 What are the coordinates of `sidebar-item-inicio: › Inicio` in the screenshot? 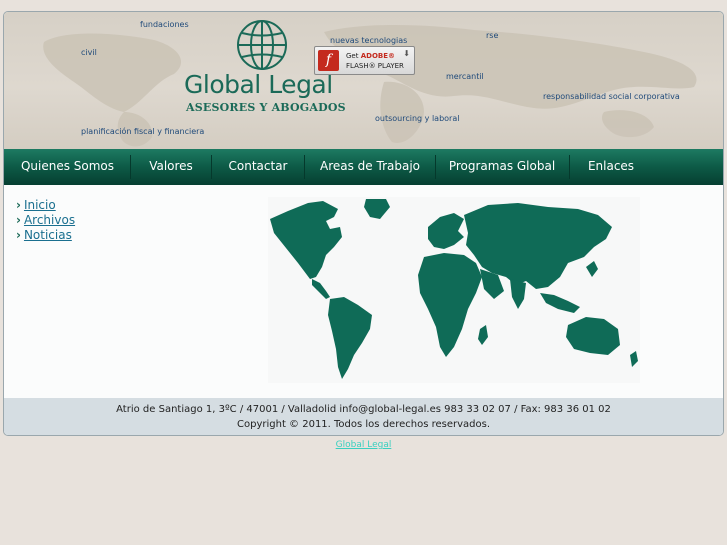 It's located at (45, 205).